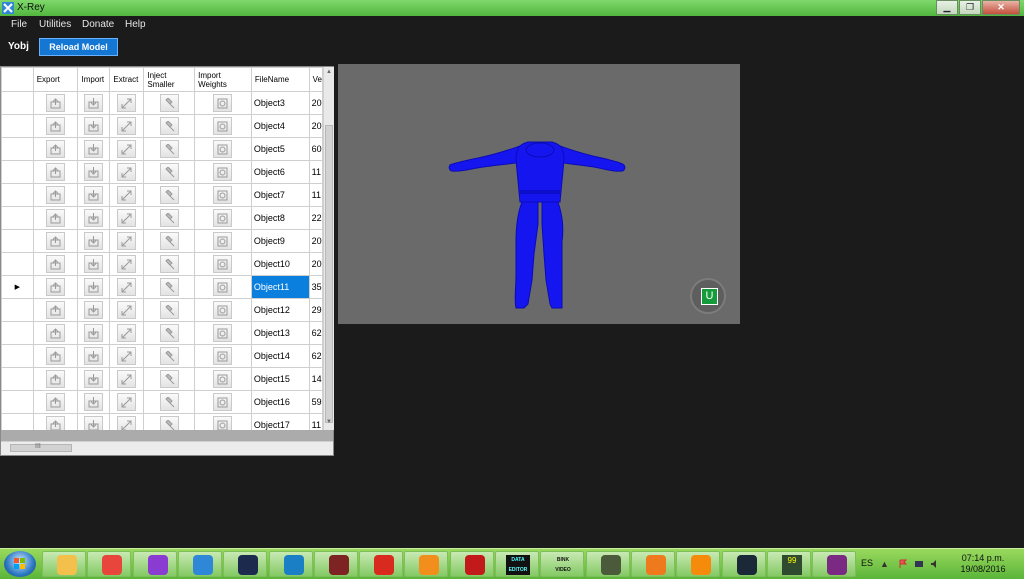 This screenshot has height=579, width=1024. What do you see at coordinates (315, 241) in the screenshot?
I see `cell-ve: 20` at bounding box center [315, 241].